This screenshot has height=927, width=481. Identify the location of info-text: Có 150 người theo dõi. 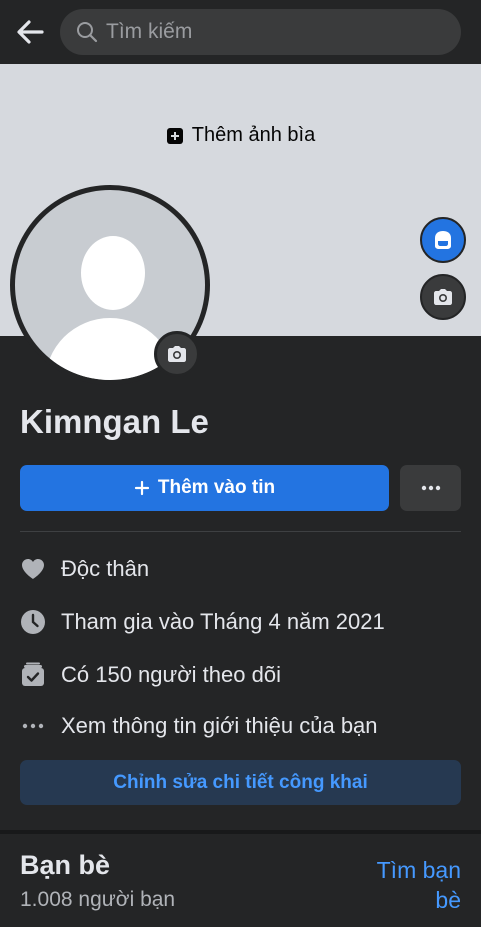
(171, 674).